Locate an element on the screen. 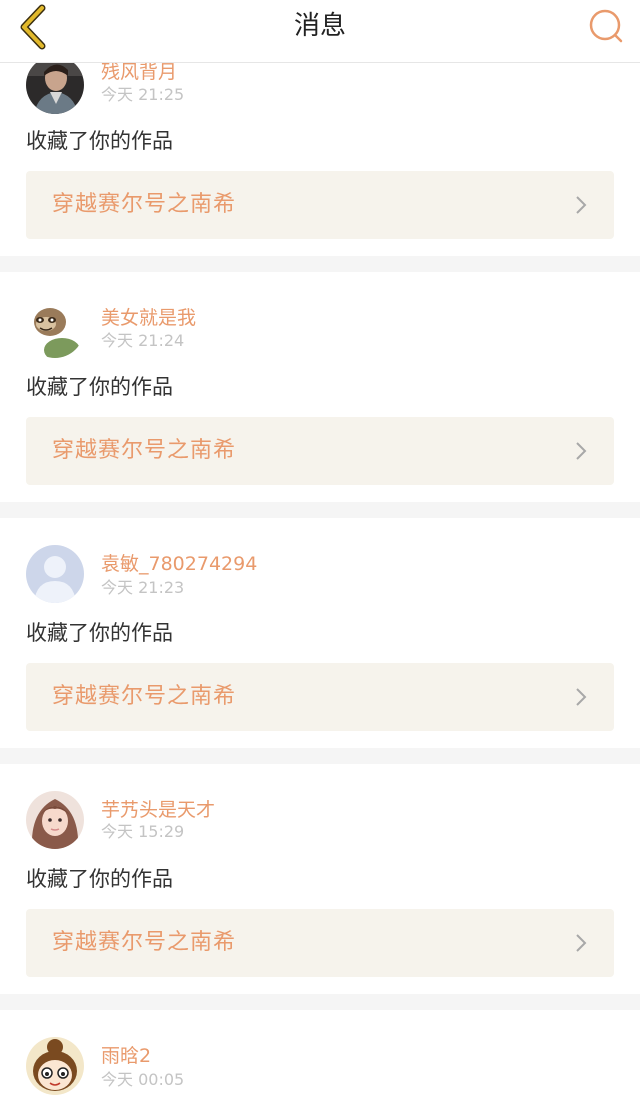 This screenshot has width=640, height=1095. timestamp: 今天 00:05 is located at coordinates (143, 1079).